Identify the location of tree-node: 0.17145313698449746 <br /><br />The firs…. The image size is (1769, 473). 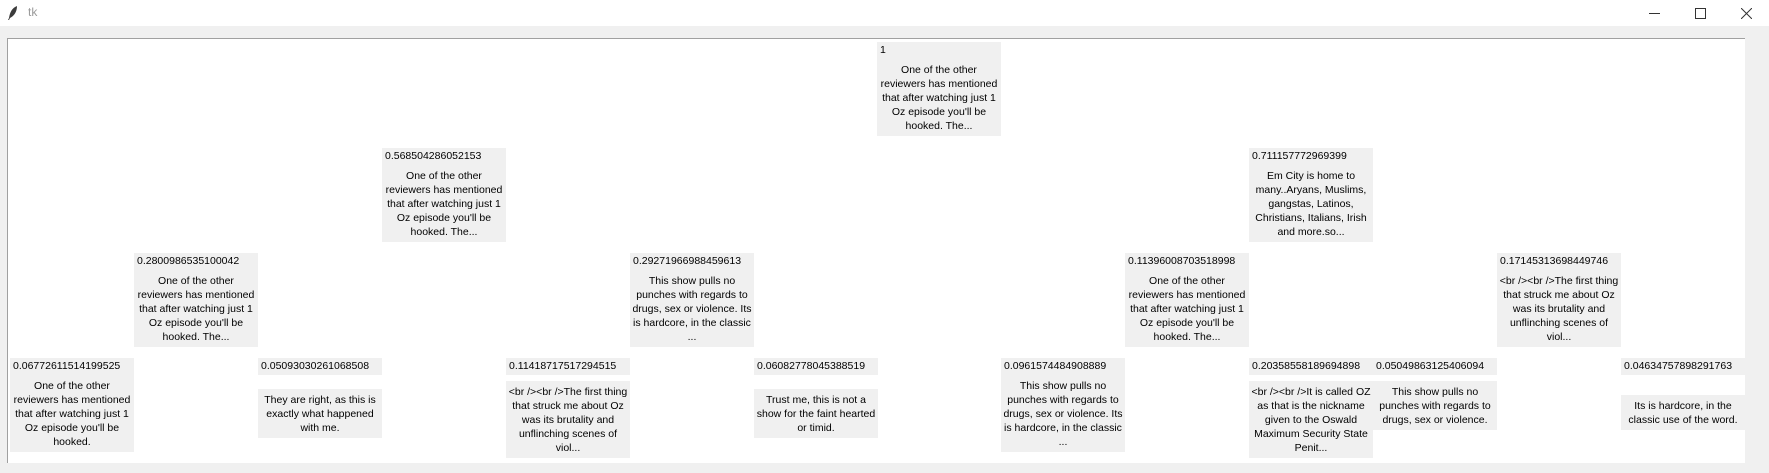
(1559, 300).